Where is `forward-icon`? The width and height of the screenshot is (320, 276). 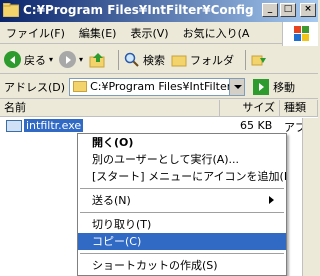
forward-icon is located at coordinates (68, 59).